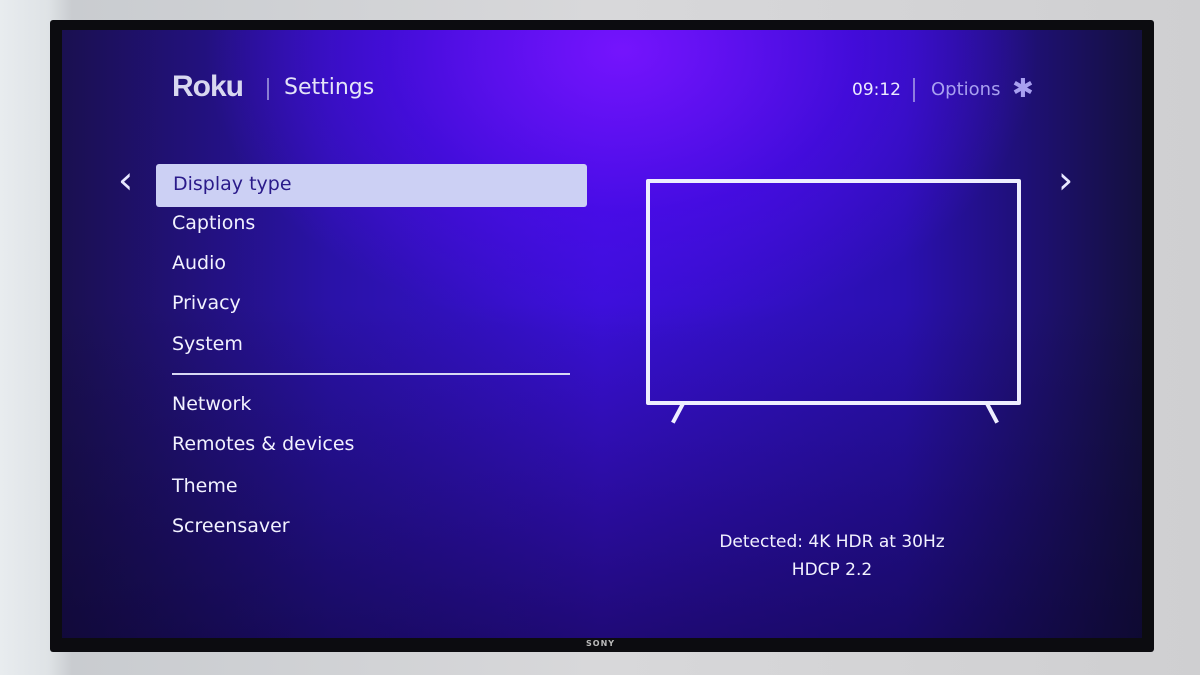 The width and height of the screenshot is (1200, 675). What do you see at coordinates (601, 643) in the screenshot?
I see `tv-brand-logo: SONY` at bounding box center [601, 643].